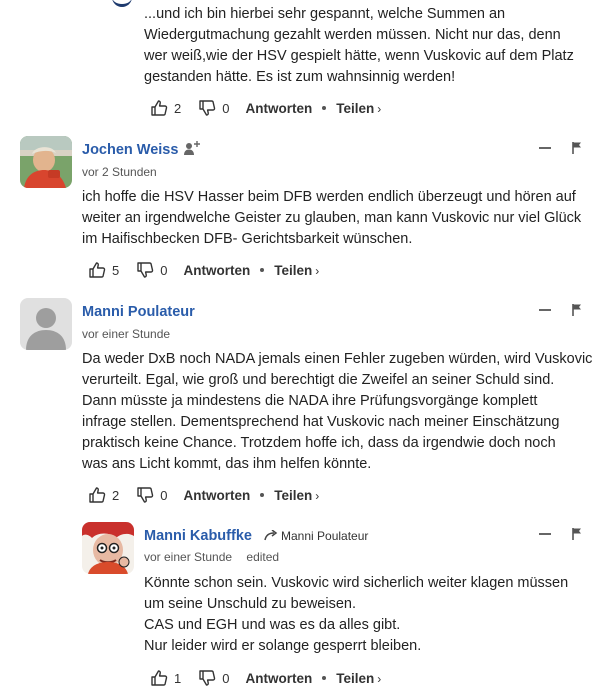  I want to click on author-name: Manni Kabuffke, so click(198, 536).